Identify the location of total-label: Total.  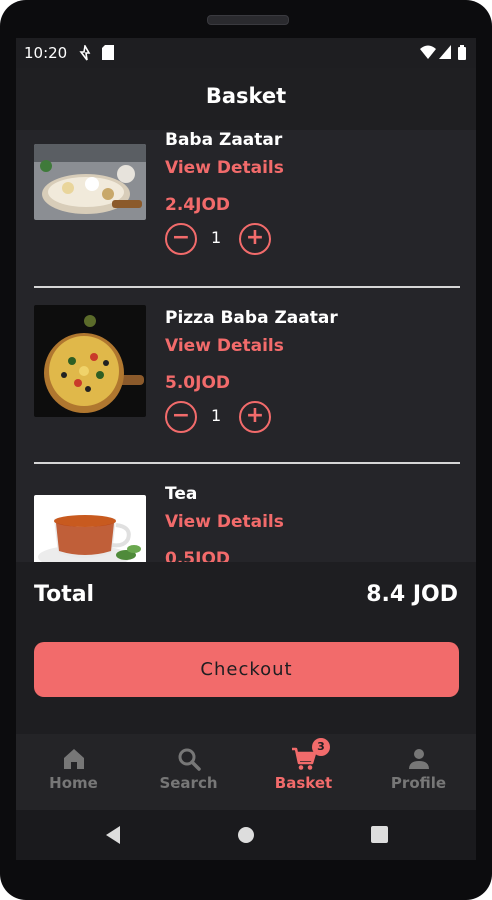
(64, 594).